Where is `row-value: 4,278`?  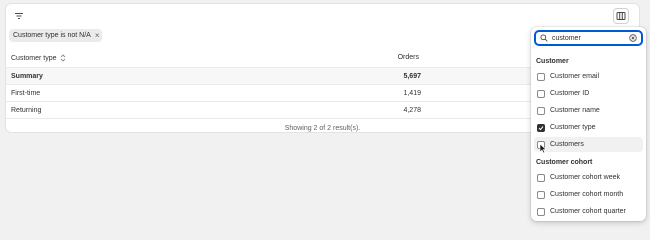
row-value: 4,278 is located at coordinates (412, 110).